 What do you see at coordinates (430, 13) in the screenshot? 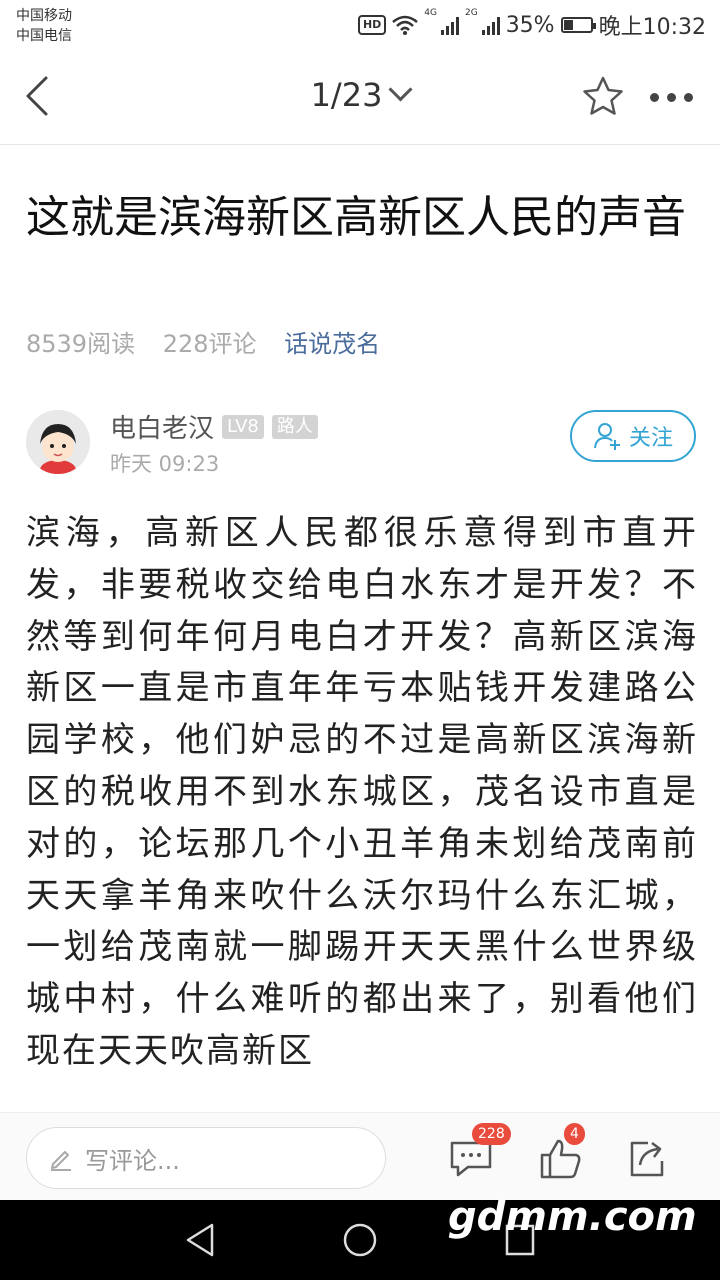
I see `network-4g-label: 4G` at bounding box center [430, 13].